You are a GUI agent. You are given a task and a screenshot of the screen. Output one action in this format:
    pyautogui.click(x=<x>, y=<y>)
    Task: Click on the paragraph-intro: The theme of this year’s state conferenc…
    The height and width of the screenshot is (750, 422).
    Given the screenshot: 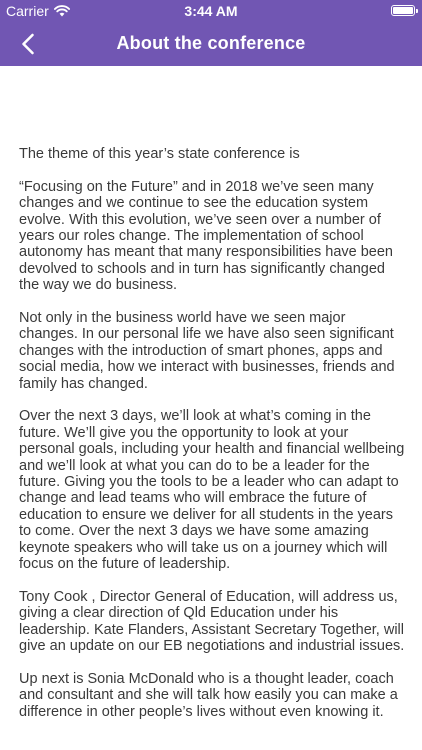 What is the action you would take?
    pyautogui.click(x=159, y=154)
    